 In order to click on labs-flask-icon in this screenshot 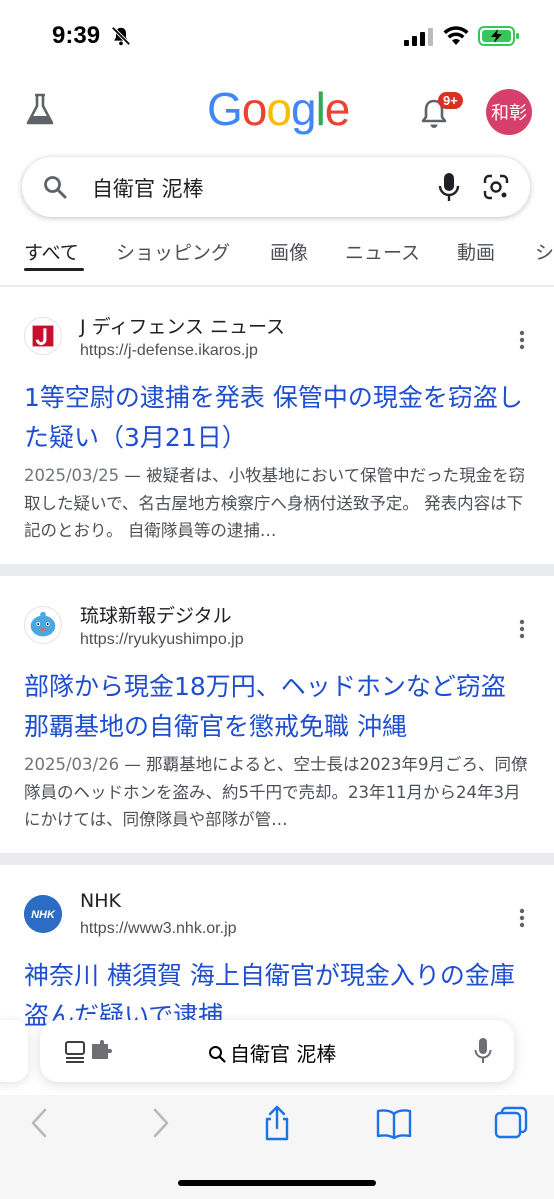, I will do `click(40, 110)`.